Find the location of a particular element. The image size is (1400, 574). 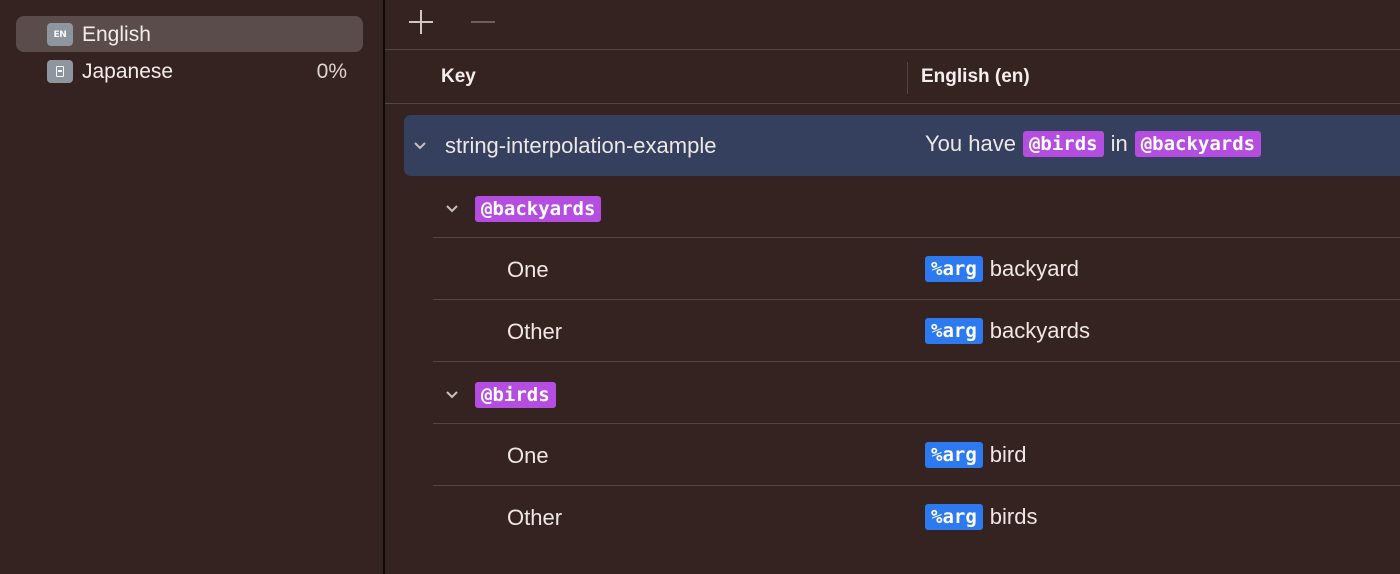

sidebar-item-japanese: Japanese 0% is located at coordinates (189, 71).